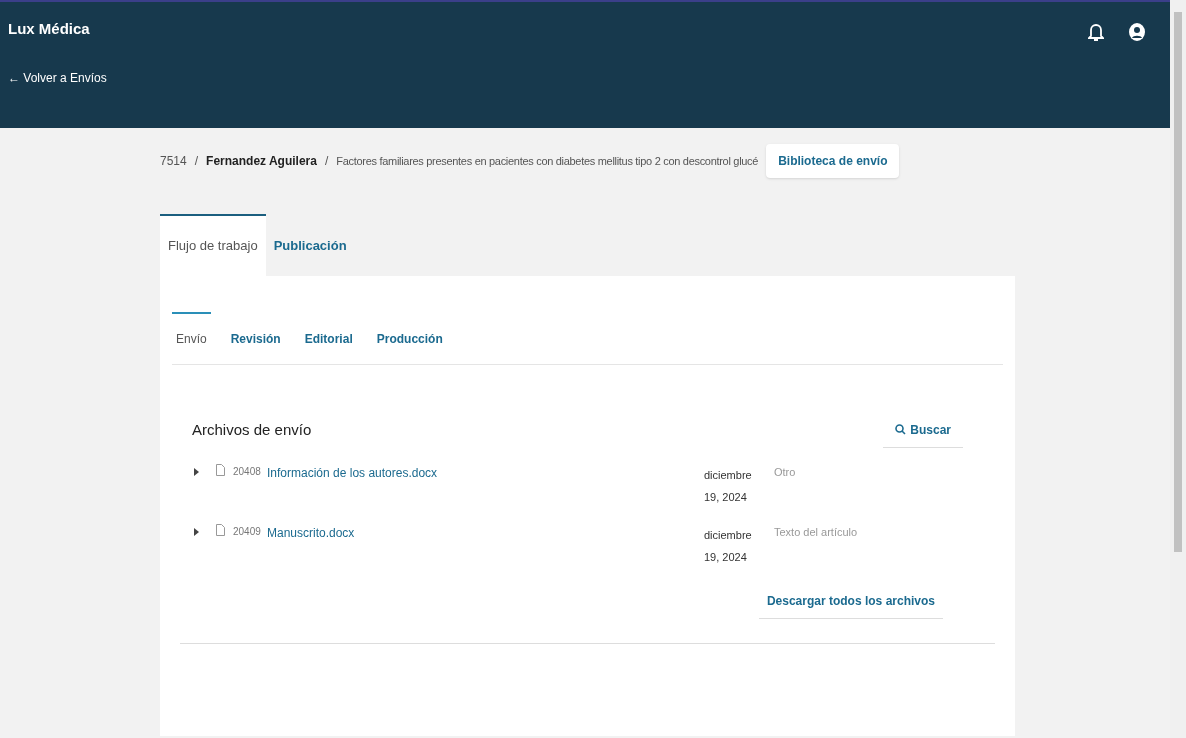 The width and height of the screenshot is (1186, 738). What do you see at coordinates (252, 429) in the screenshot?
I see `section-heading: Archivos de envío` at bounding box center [252, 429].